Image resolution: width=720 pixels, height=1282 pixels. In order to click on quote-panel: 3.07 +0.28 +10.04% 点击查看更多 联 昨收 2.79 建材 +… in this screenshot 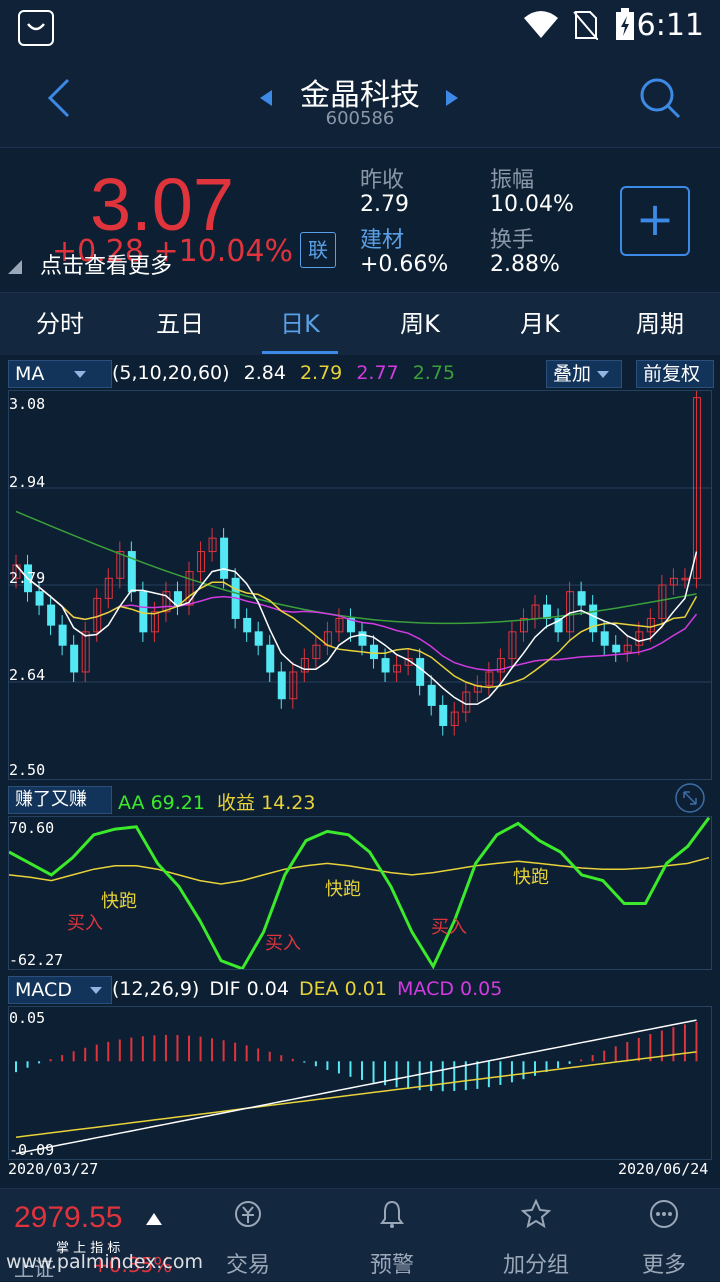, I will do `click(360, 220)`.